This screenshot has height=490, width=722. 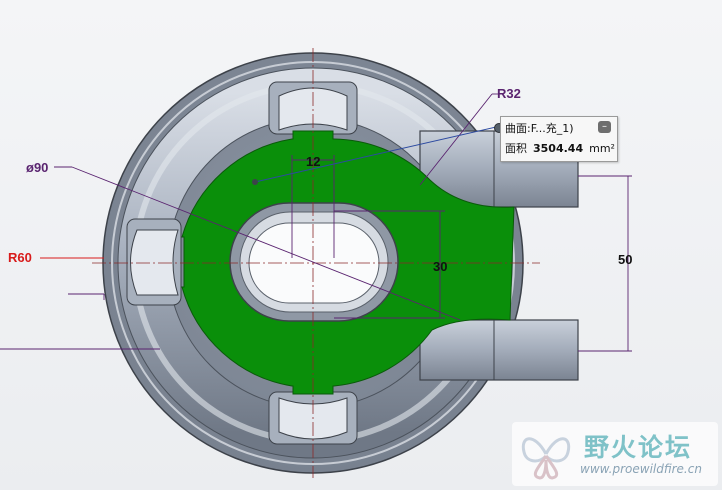 I want to click on minus-icon: –, so click(x=604, y=127).